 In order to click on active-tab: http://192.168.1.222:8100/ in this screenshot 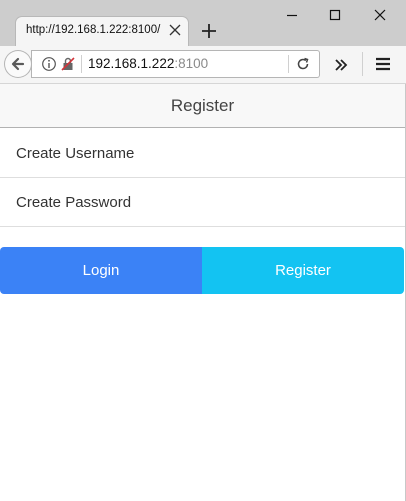, I will do `click(102, 31)`.